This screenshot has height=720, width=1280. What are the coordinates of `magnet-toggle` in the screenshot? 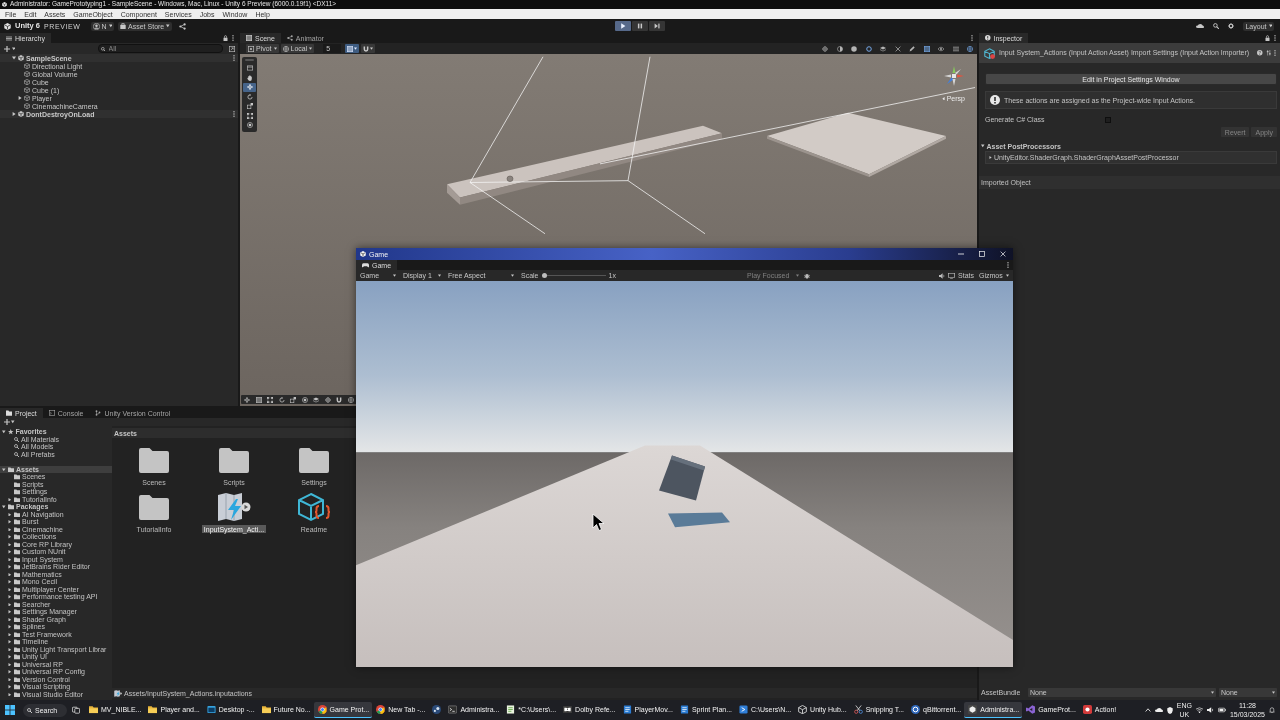 It's located at (368, 48).